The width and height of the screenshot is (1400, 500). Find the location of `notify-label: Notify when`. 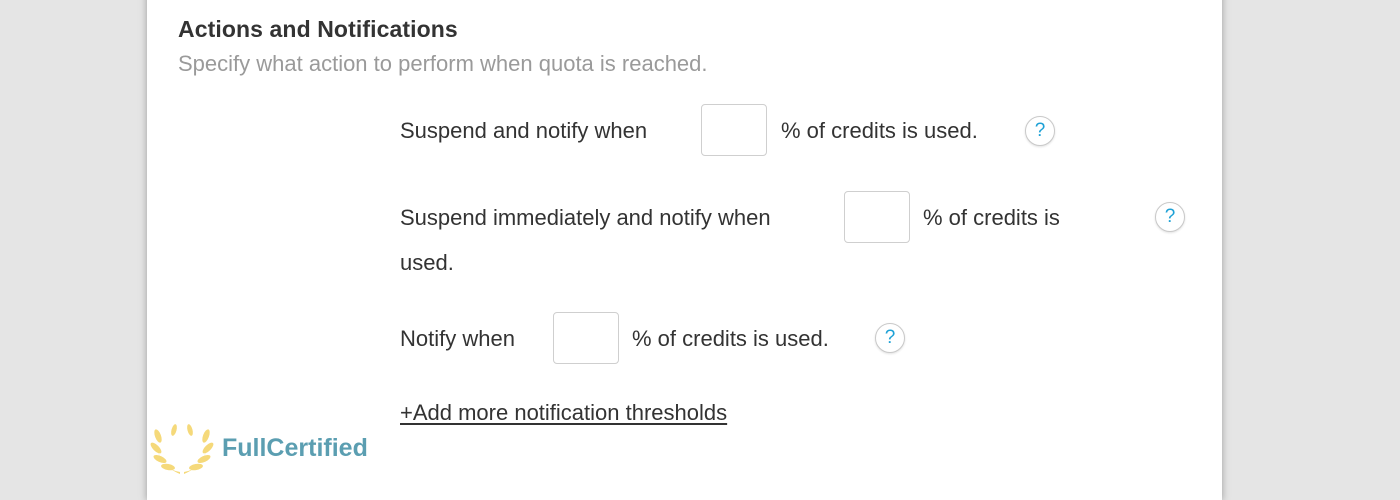

notify-label: Notify when is located at coordinates (457, 338).